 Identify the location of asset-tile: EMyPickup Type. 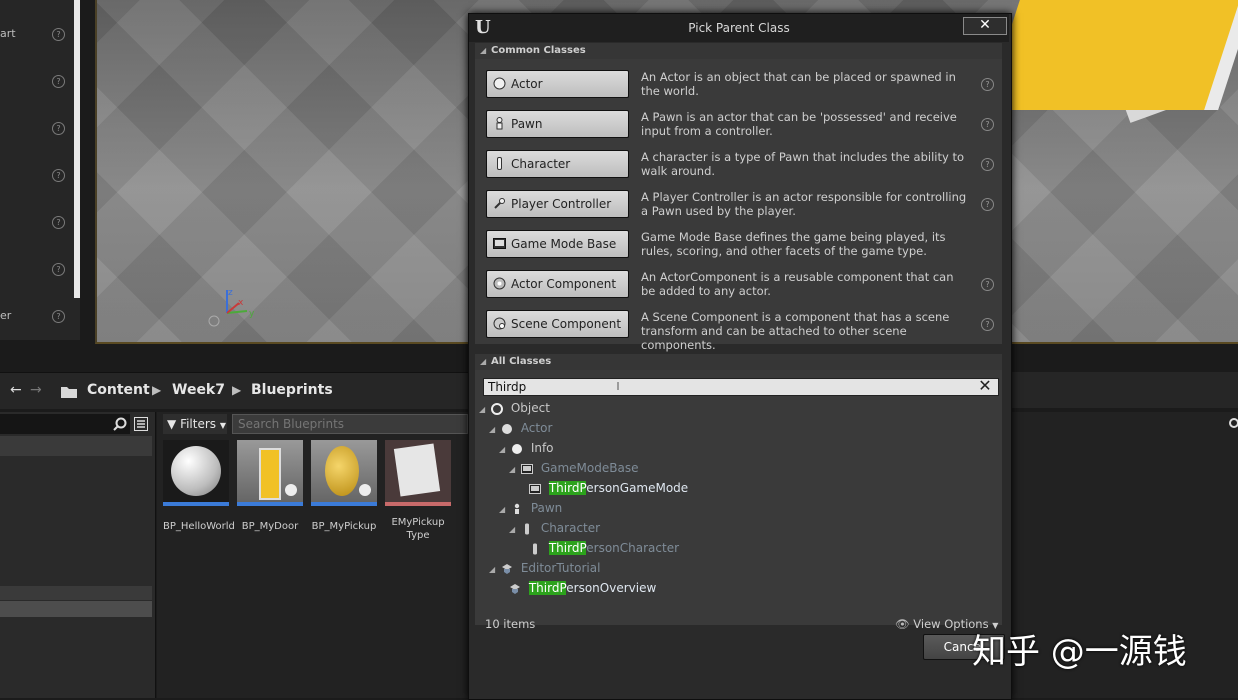
(418, 491).